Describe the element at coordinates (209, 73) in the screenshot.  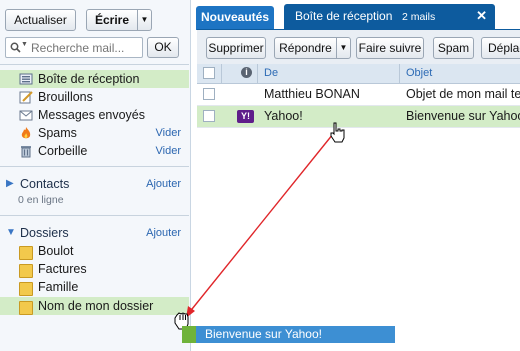
I see `select-all-checkbox` at that location.